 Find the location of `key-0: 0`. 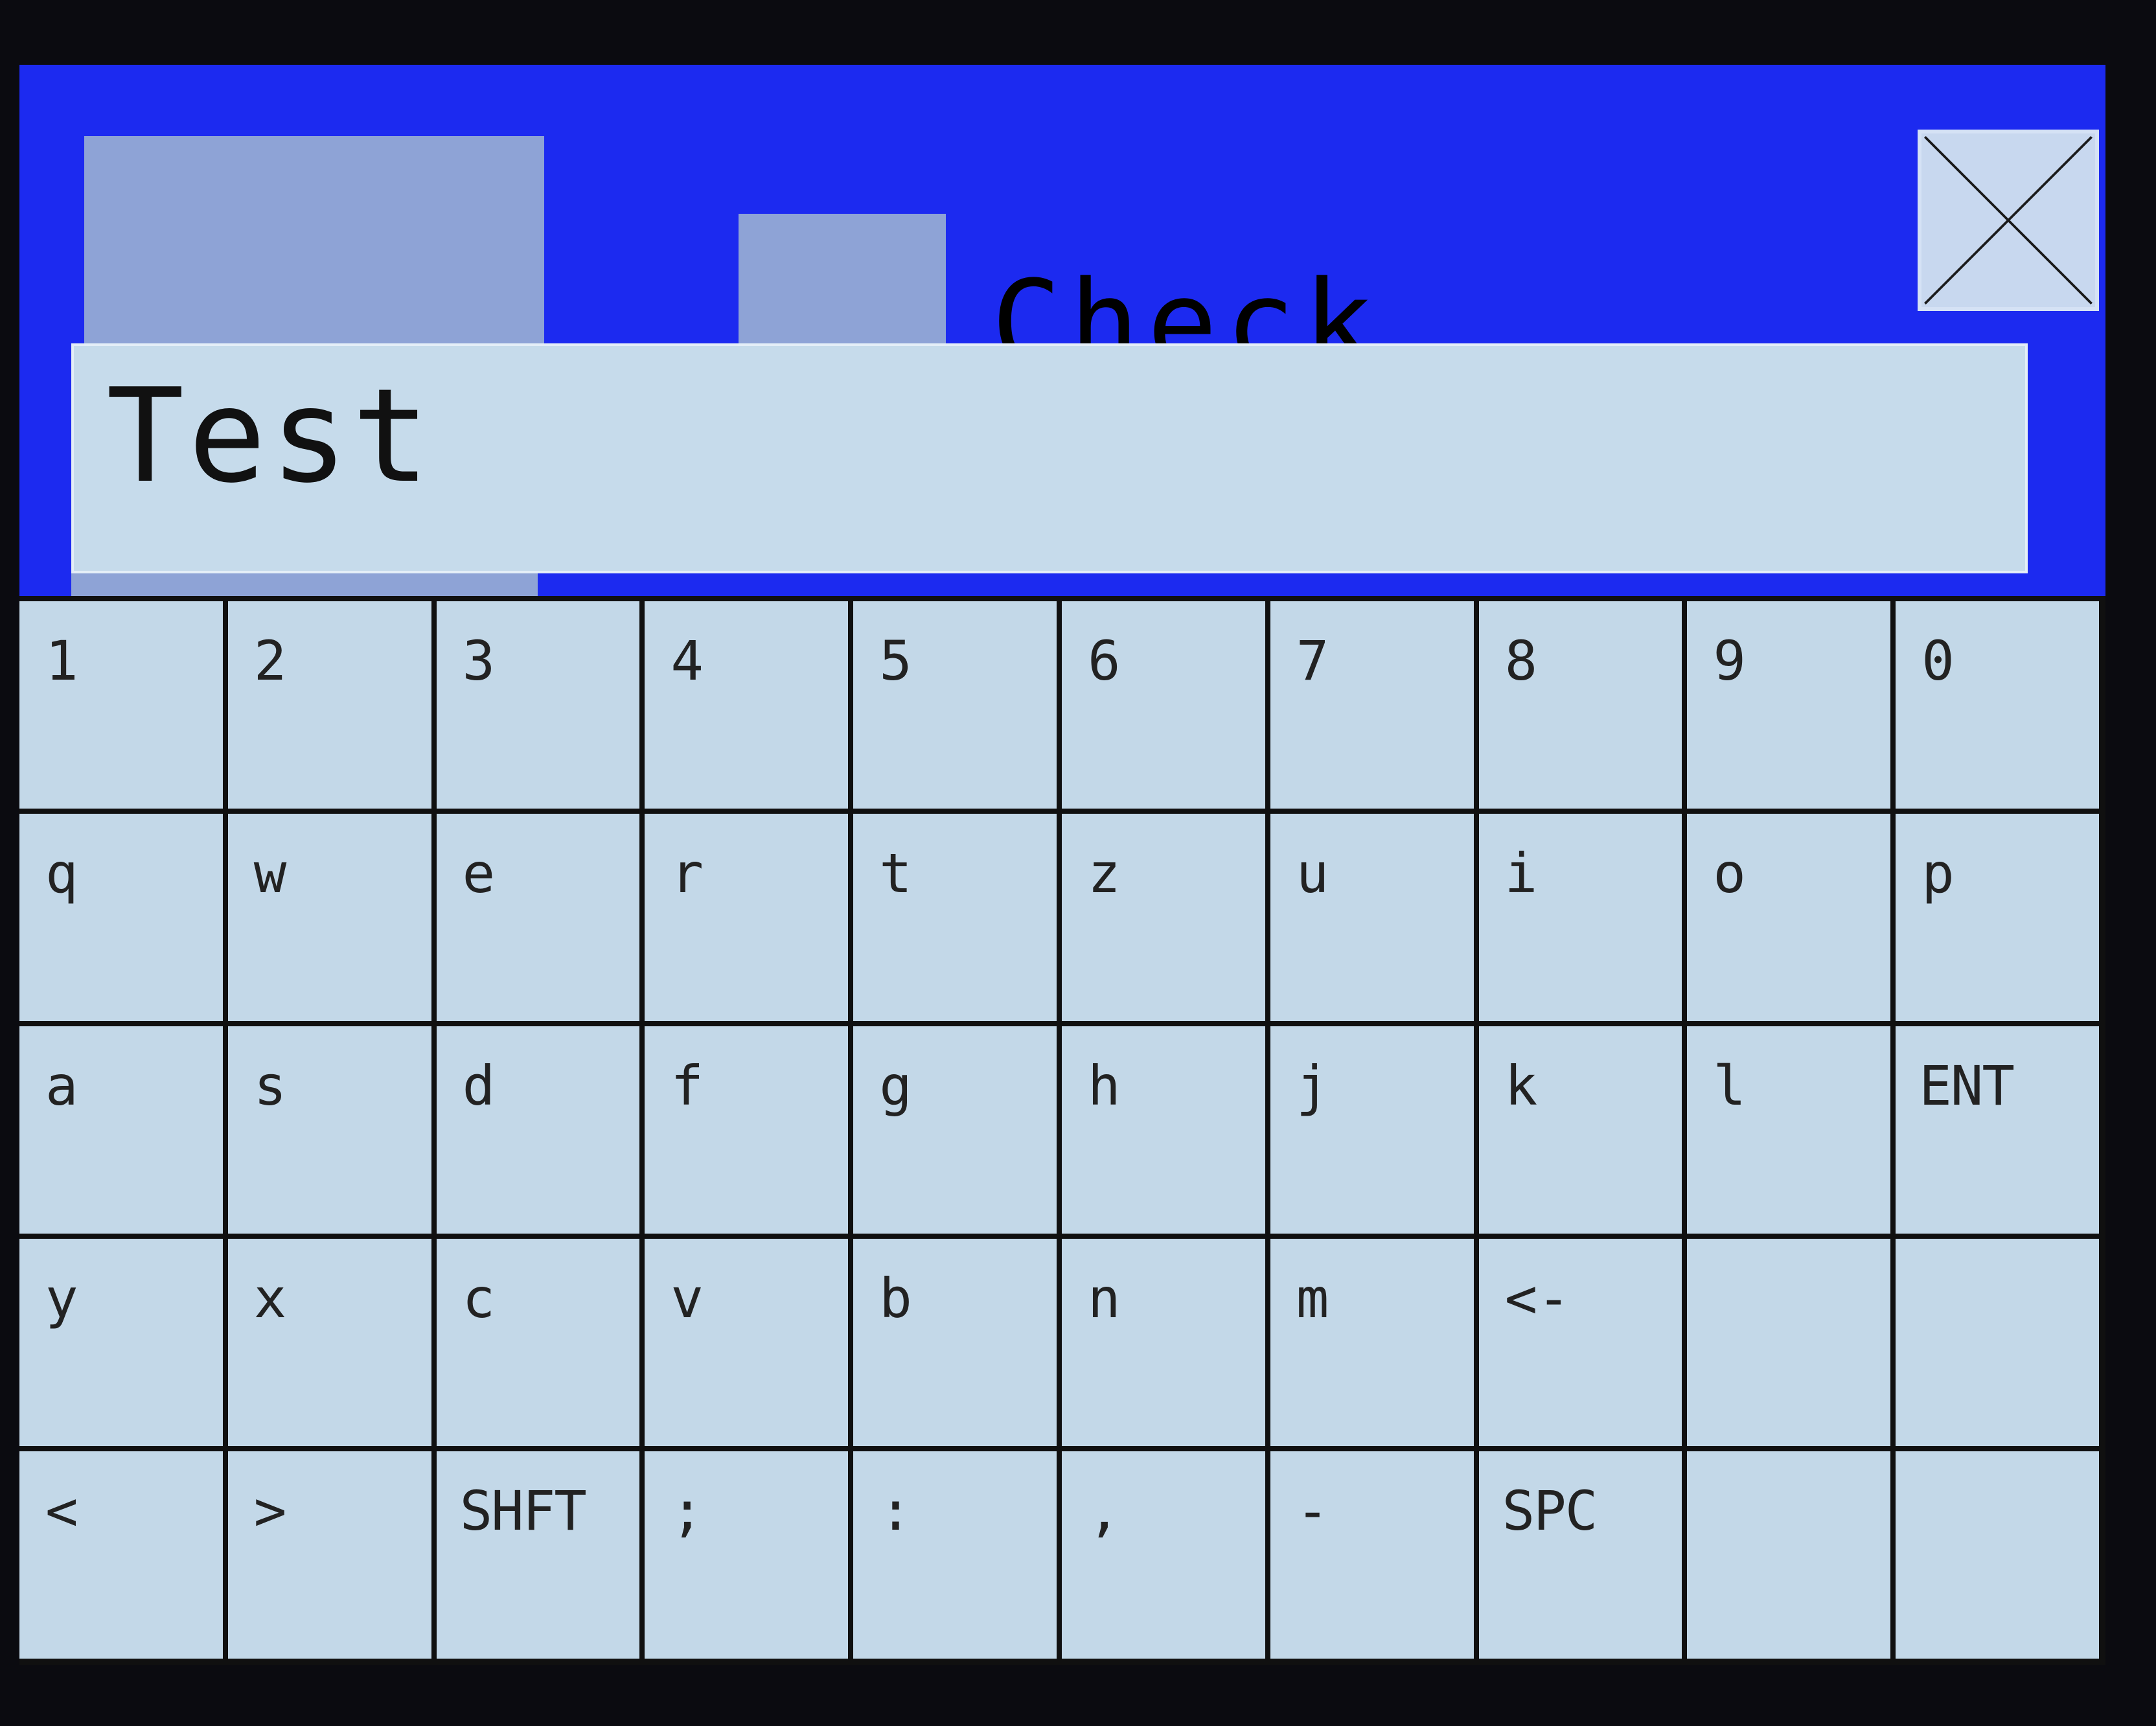

key-0: 0 is located at coordinates (1997, 705).